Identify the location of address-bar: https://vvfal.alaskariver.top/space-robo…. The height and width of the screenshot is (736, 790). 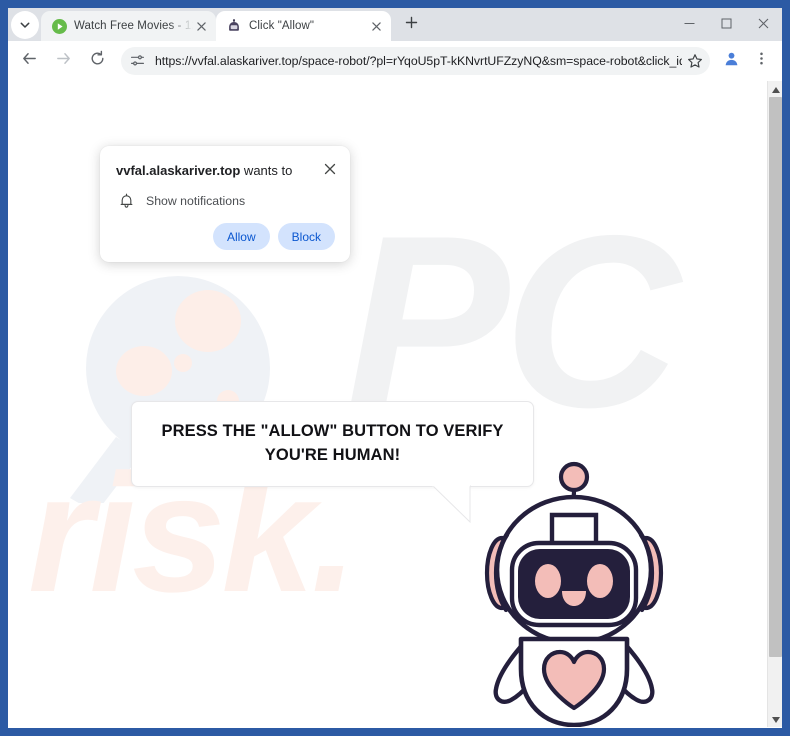
(415, 60).